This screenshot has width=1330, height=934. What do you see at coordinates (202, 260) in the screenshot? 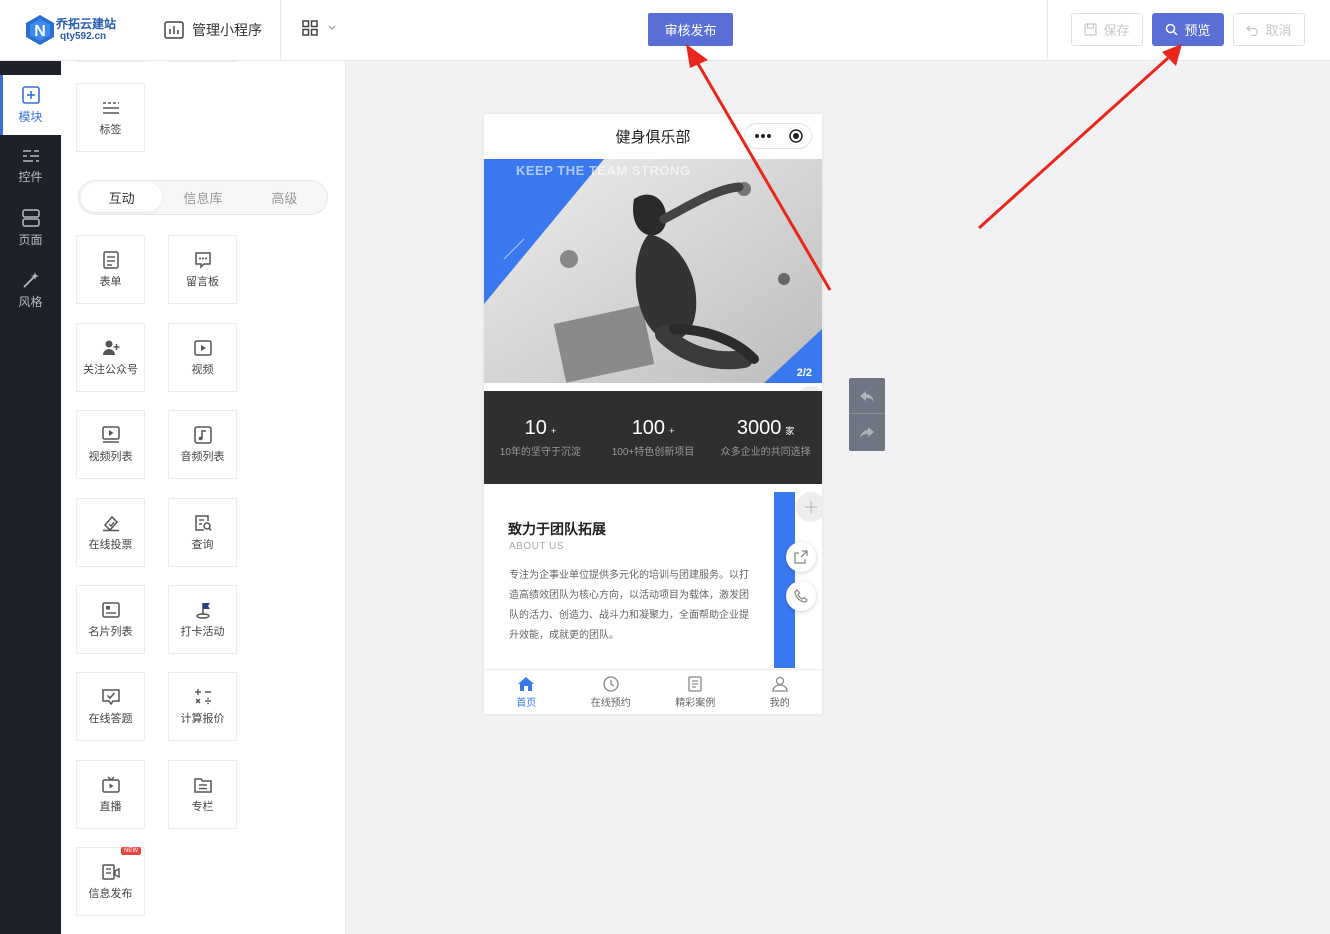
I see `message-board-icon` at bounding box center [202, 260].